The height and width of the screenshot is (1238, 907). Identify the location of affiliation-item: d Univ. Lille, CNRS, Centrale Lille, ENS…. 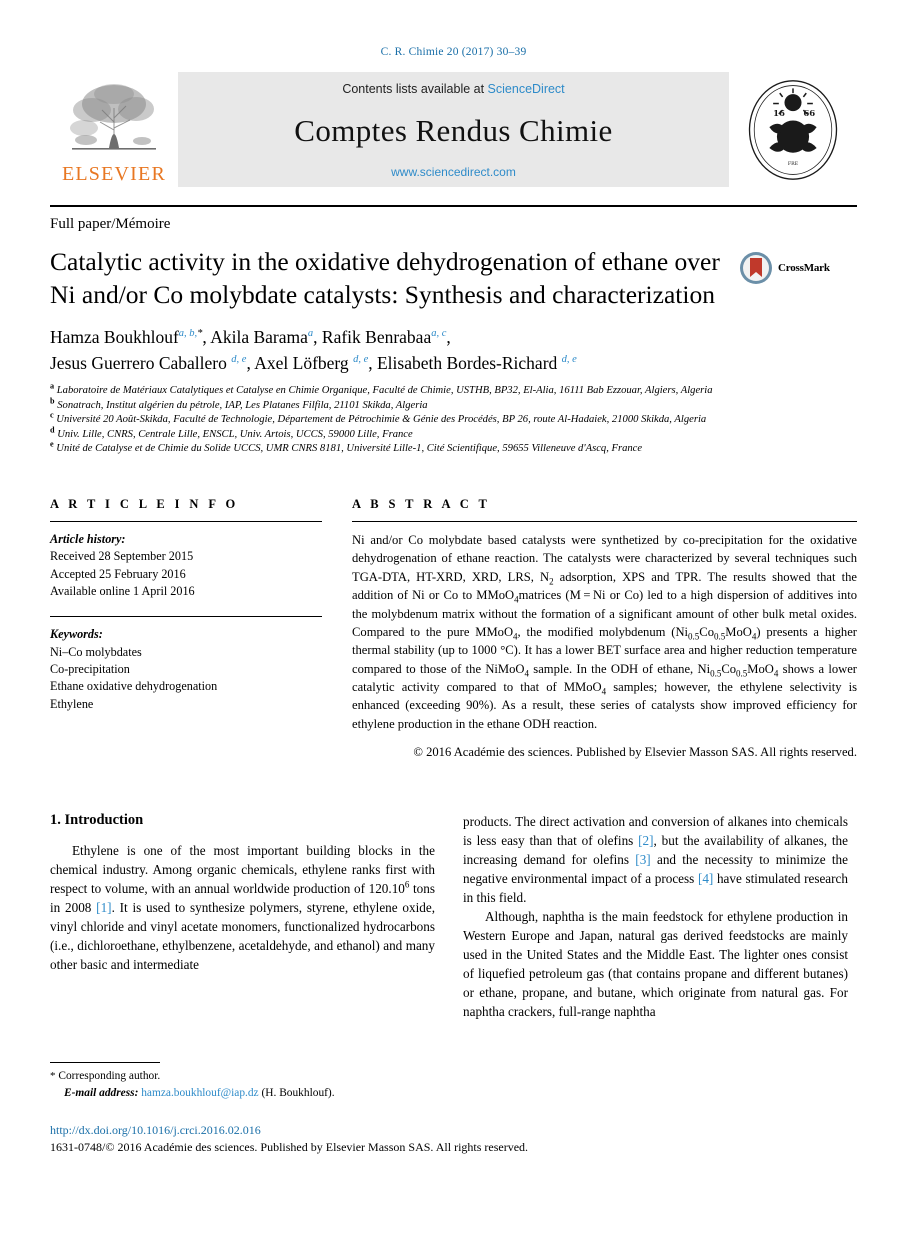
(453, 434).